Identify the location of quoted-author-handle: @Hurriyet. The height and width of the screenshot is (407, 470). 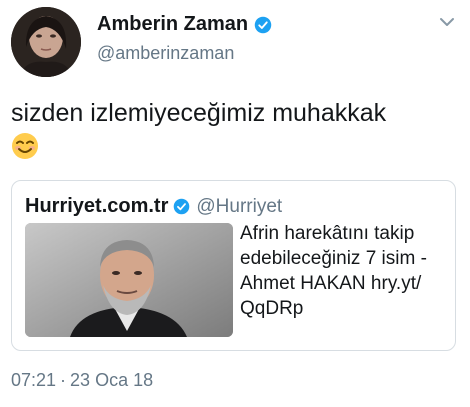
(239, 206).